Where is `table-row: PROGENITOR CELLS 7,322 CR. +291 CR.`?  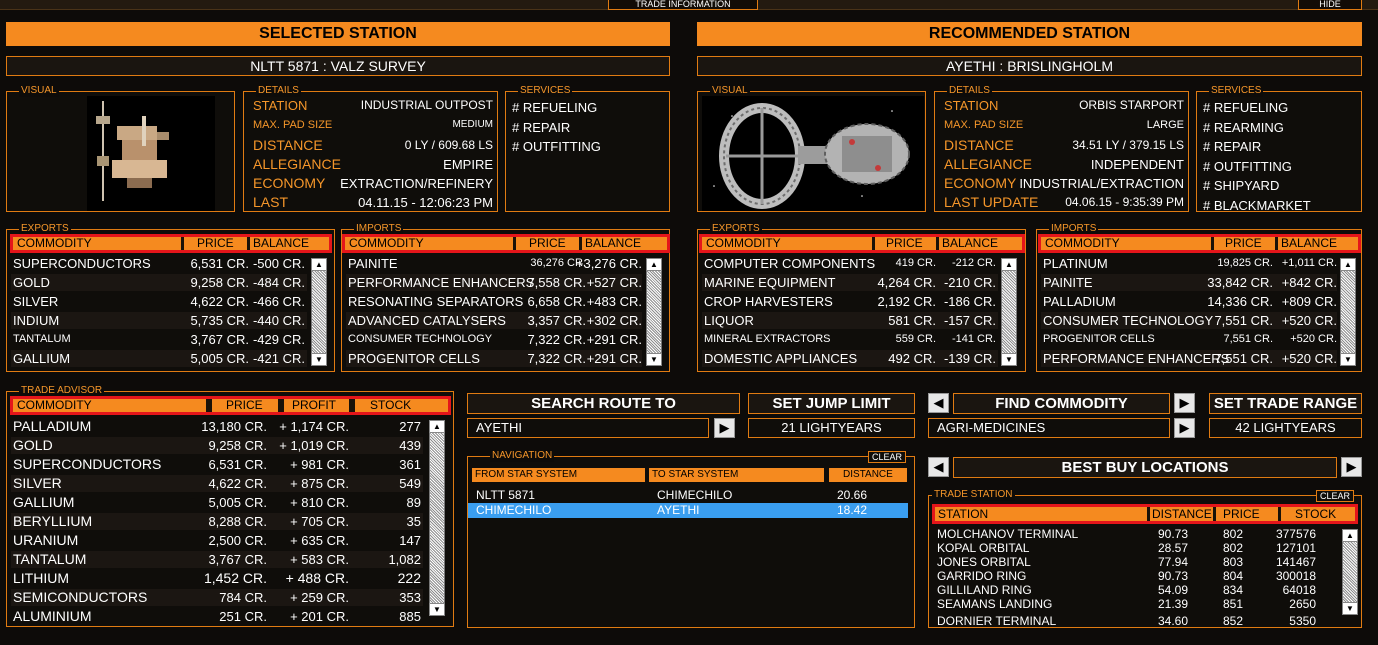
table-row: PROGENITOR CELLS 7,322 CR. +291 CR. is located at coordinates (494, 358).